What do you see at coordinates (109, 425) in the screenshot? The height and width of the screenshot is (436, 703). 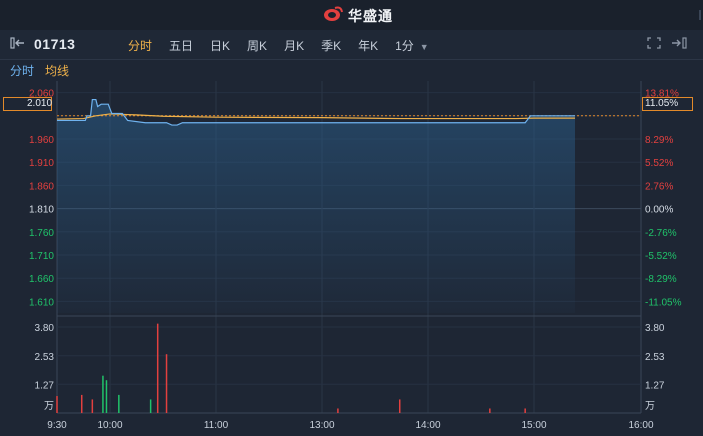 I see `time-axis-label: 10:00` at bounding box center [109, 425].